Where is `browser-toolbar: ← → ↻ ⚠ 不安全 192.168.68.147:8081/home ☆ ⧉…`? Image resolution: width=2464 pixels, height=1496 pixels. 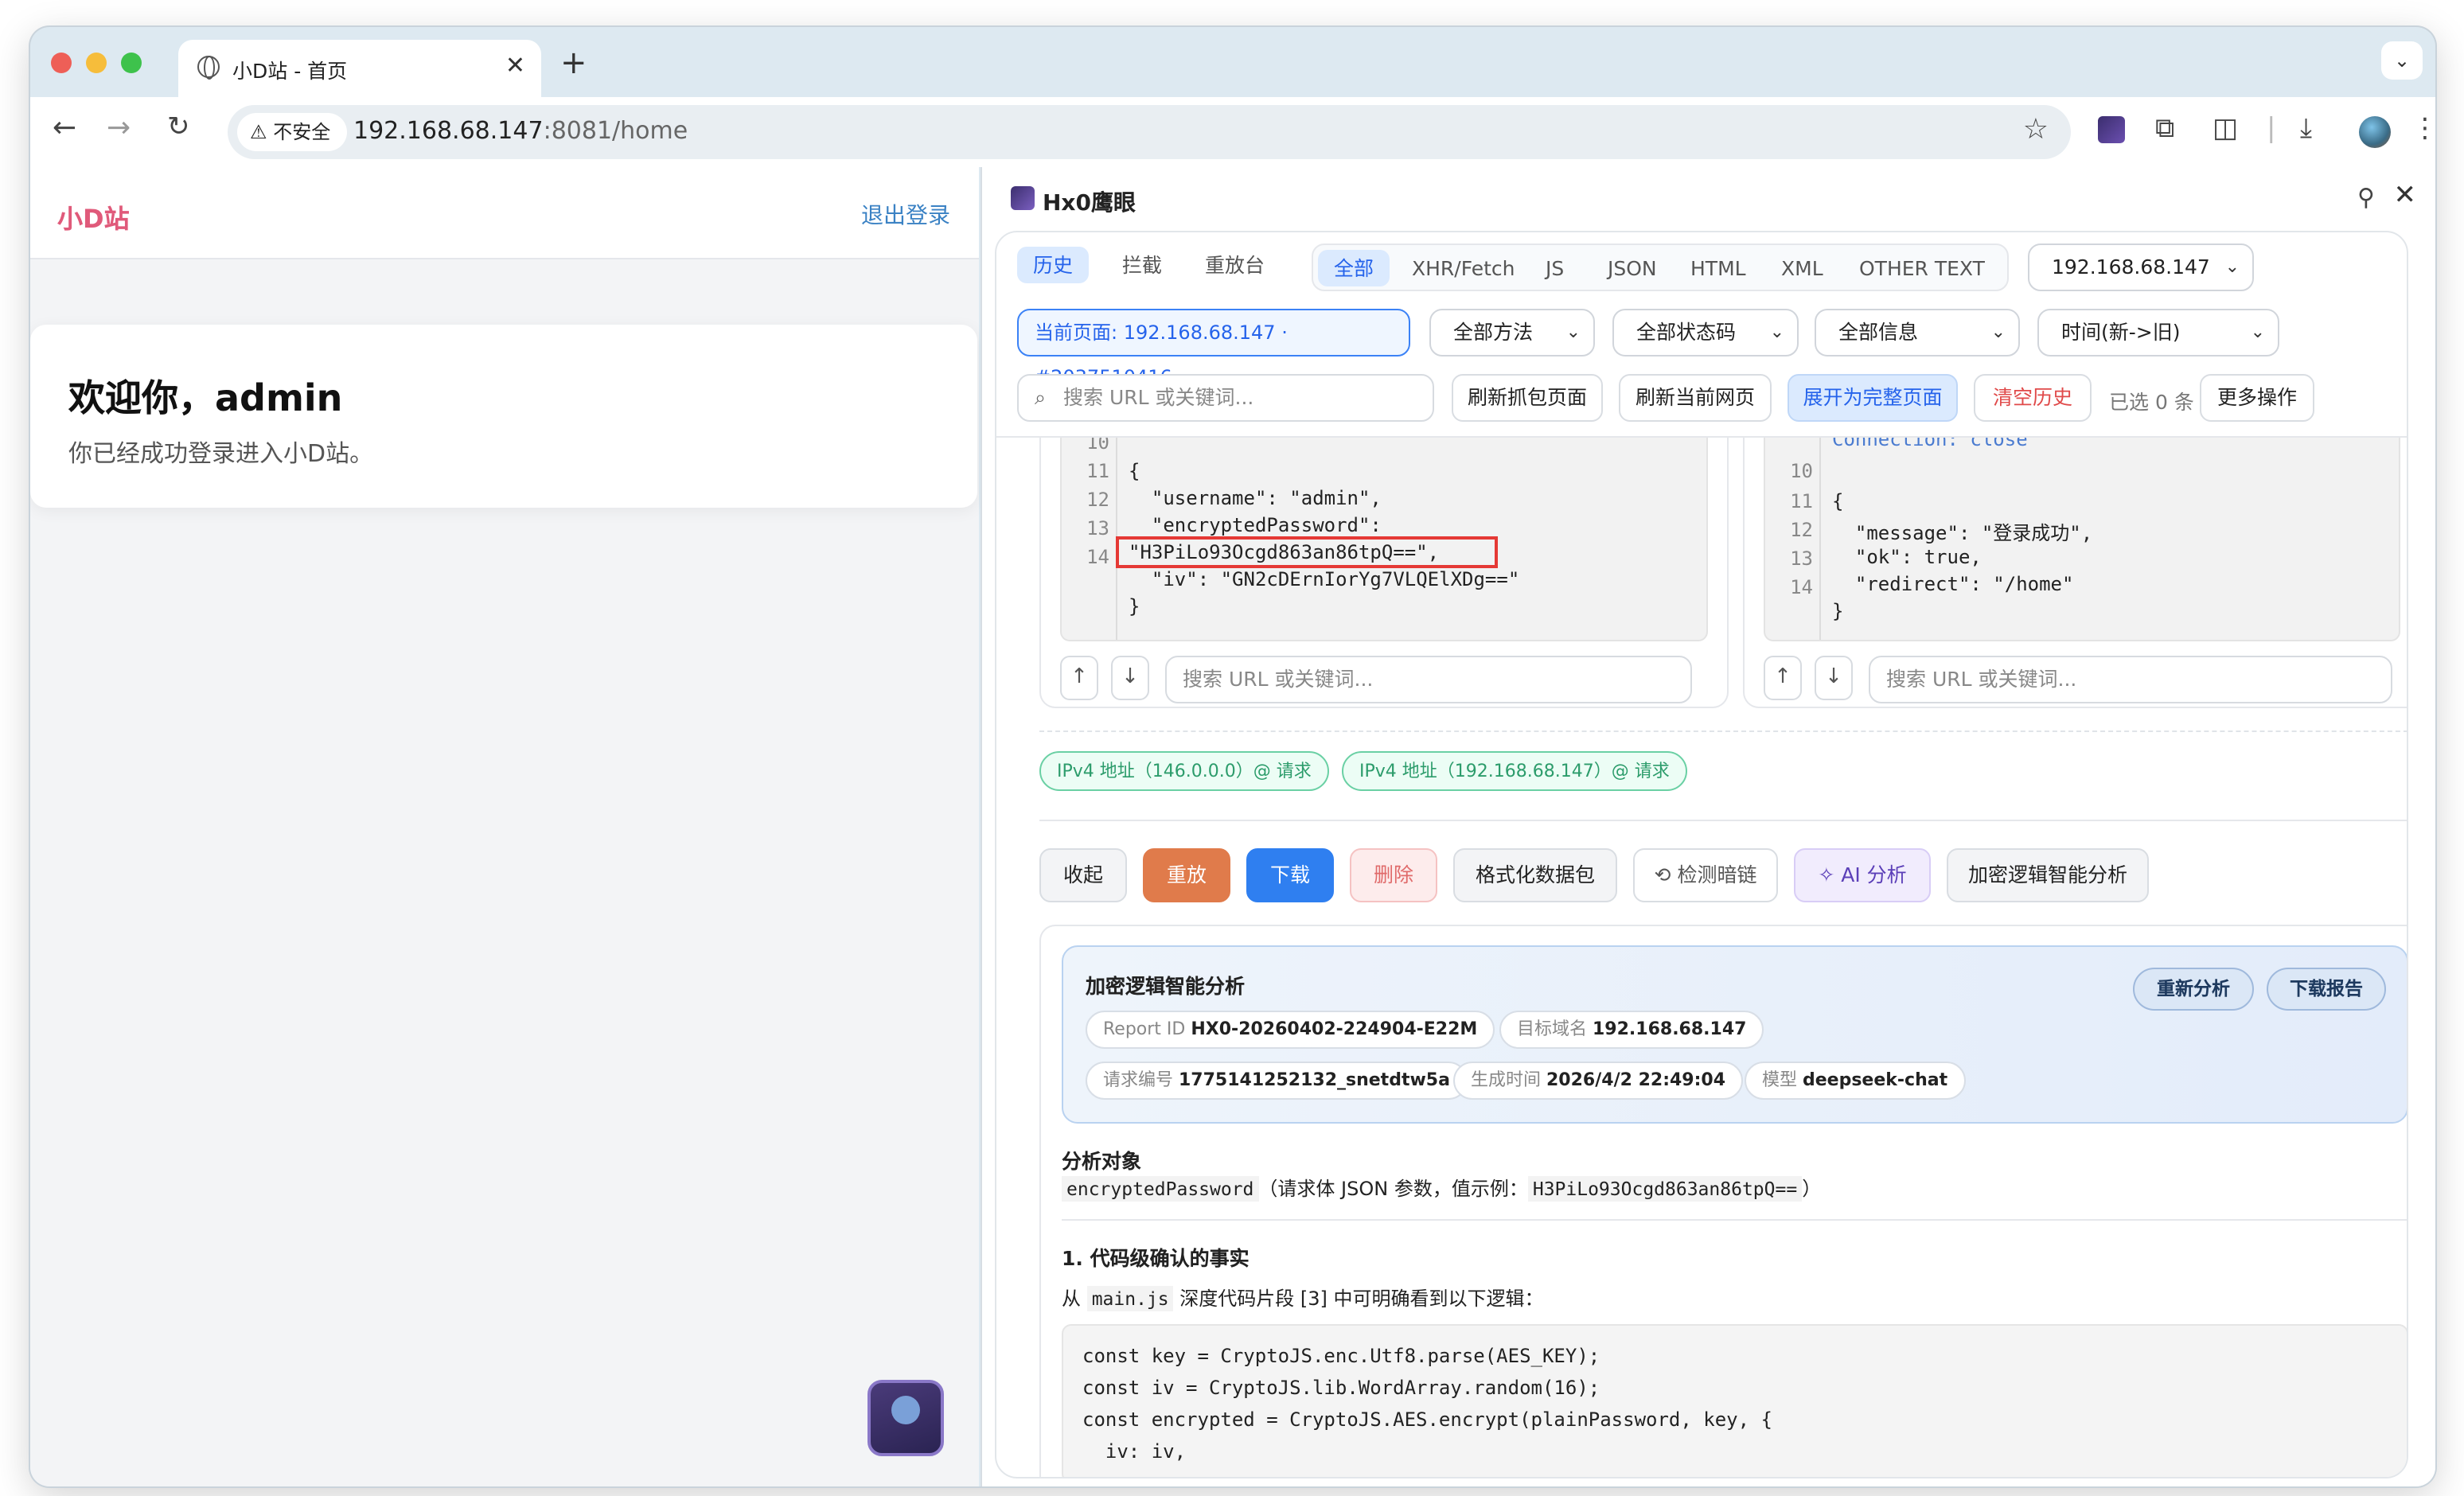 browser-toolbar: ← → ↻ ⚠ 不安全 192.168.68.147:8081/home ☆ ⧉… is located at coordinates (1233, 132).